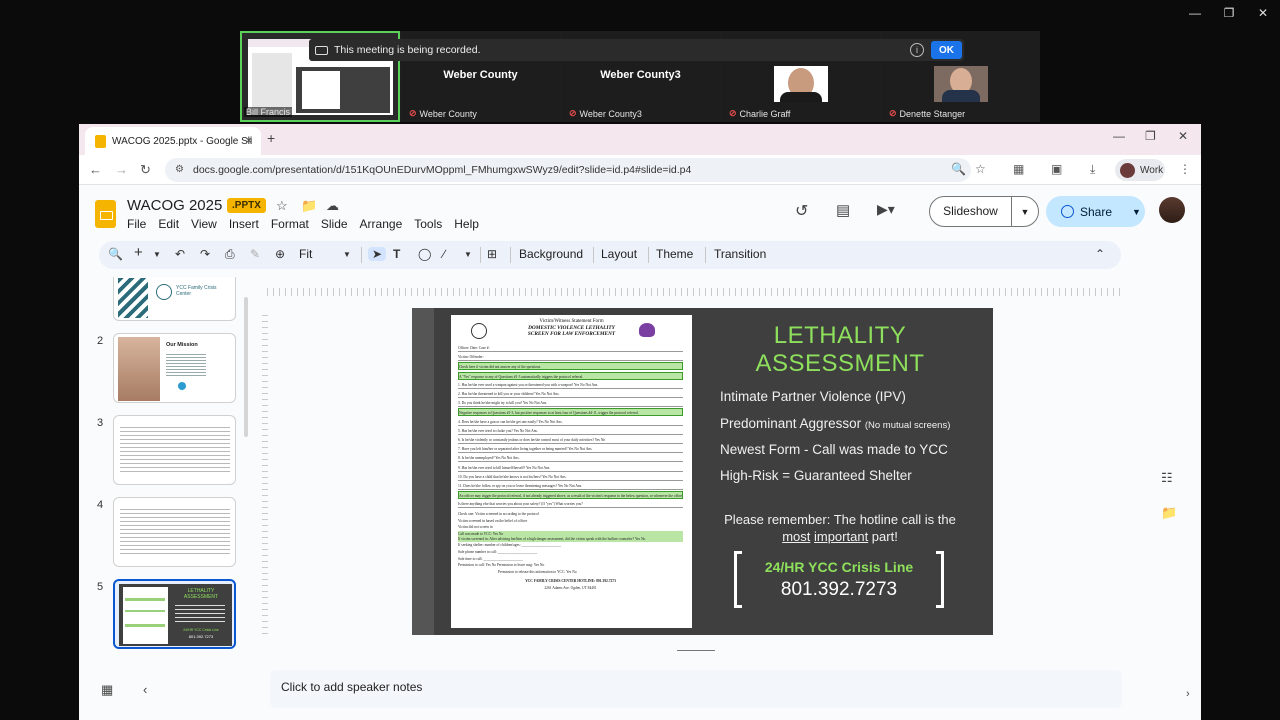 The width and height of the screenshot is (1280, 720). I want to click on site-info-icon: ⚙, so click(179, 169).